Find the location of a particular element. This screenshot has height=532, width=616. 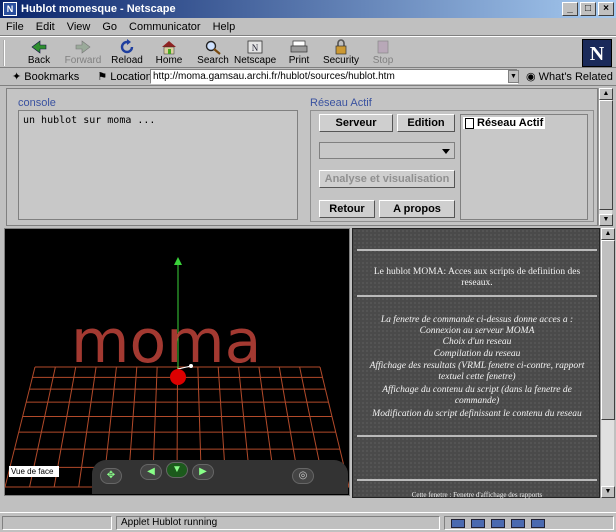

status-text: Applet Hublot running is located at coordinates (278, 523).